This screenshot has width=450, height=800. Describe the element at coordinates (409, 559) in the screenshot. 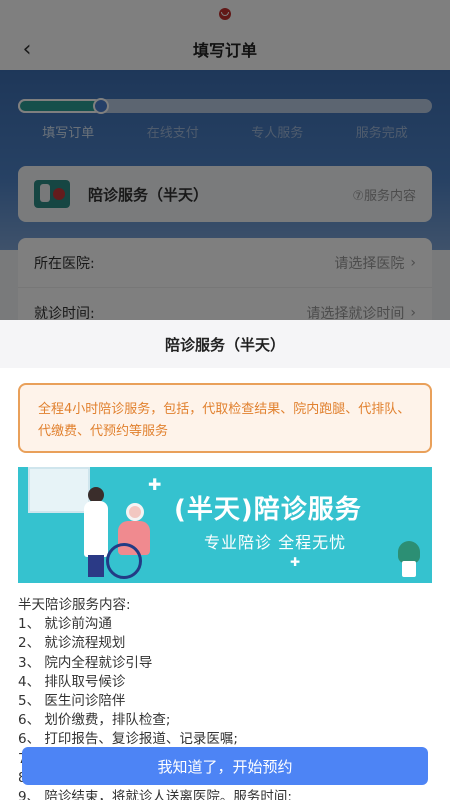

I see `plant-illustration` at that location.